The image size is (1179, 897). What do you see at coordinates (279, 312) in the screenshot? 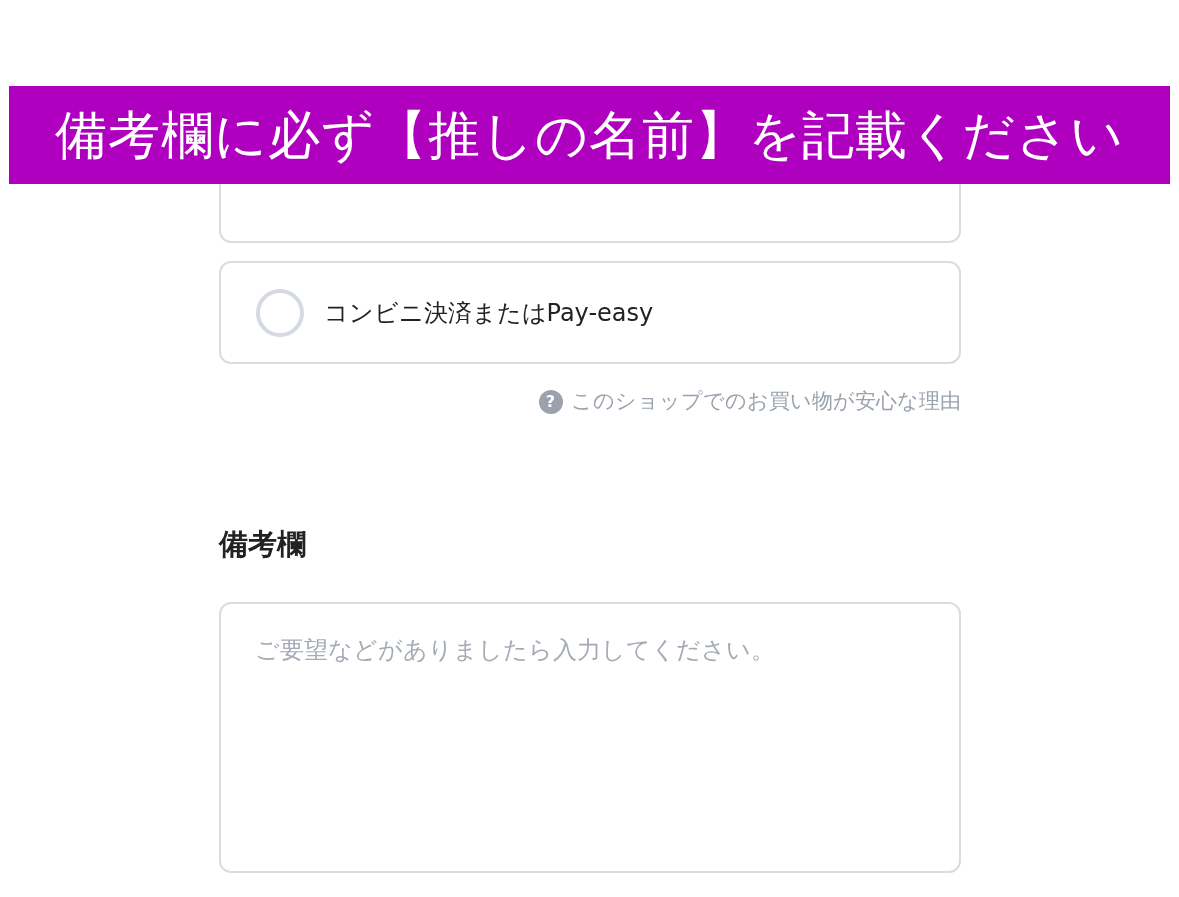
I see `radio-button` at bounding box center [279, 312].